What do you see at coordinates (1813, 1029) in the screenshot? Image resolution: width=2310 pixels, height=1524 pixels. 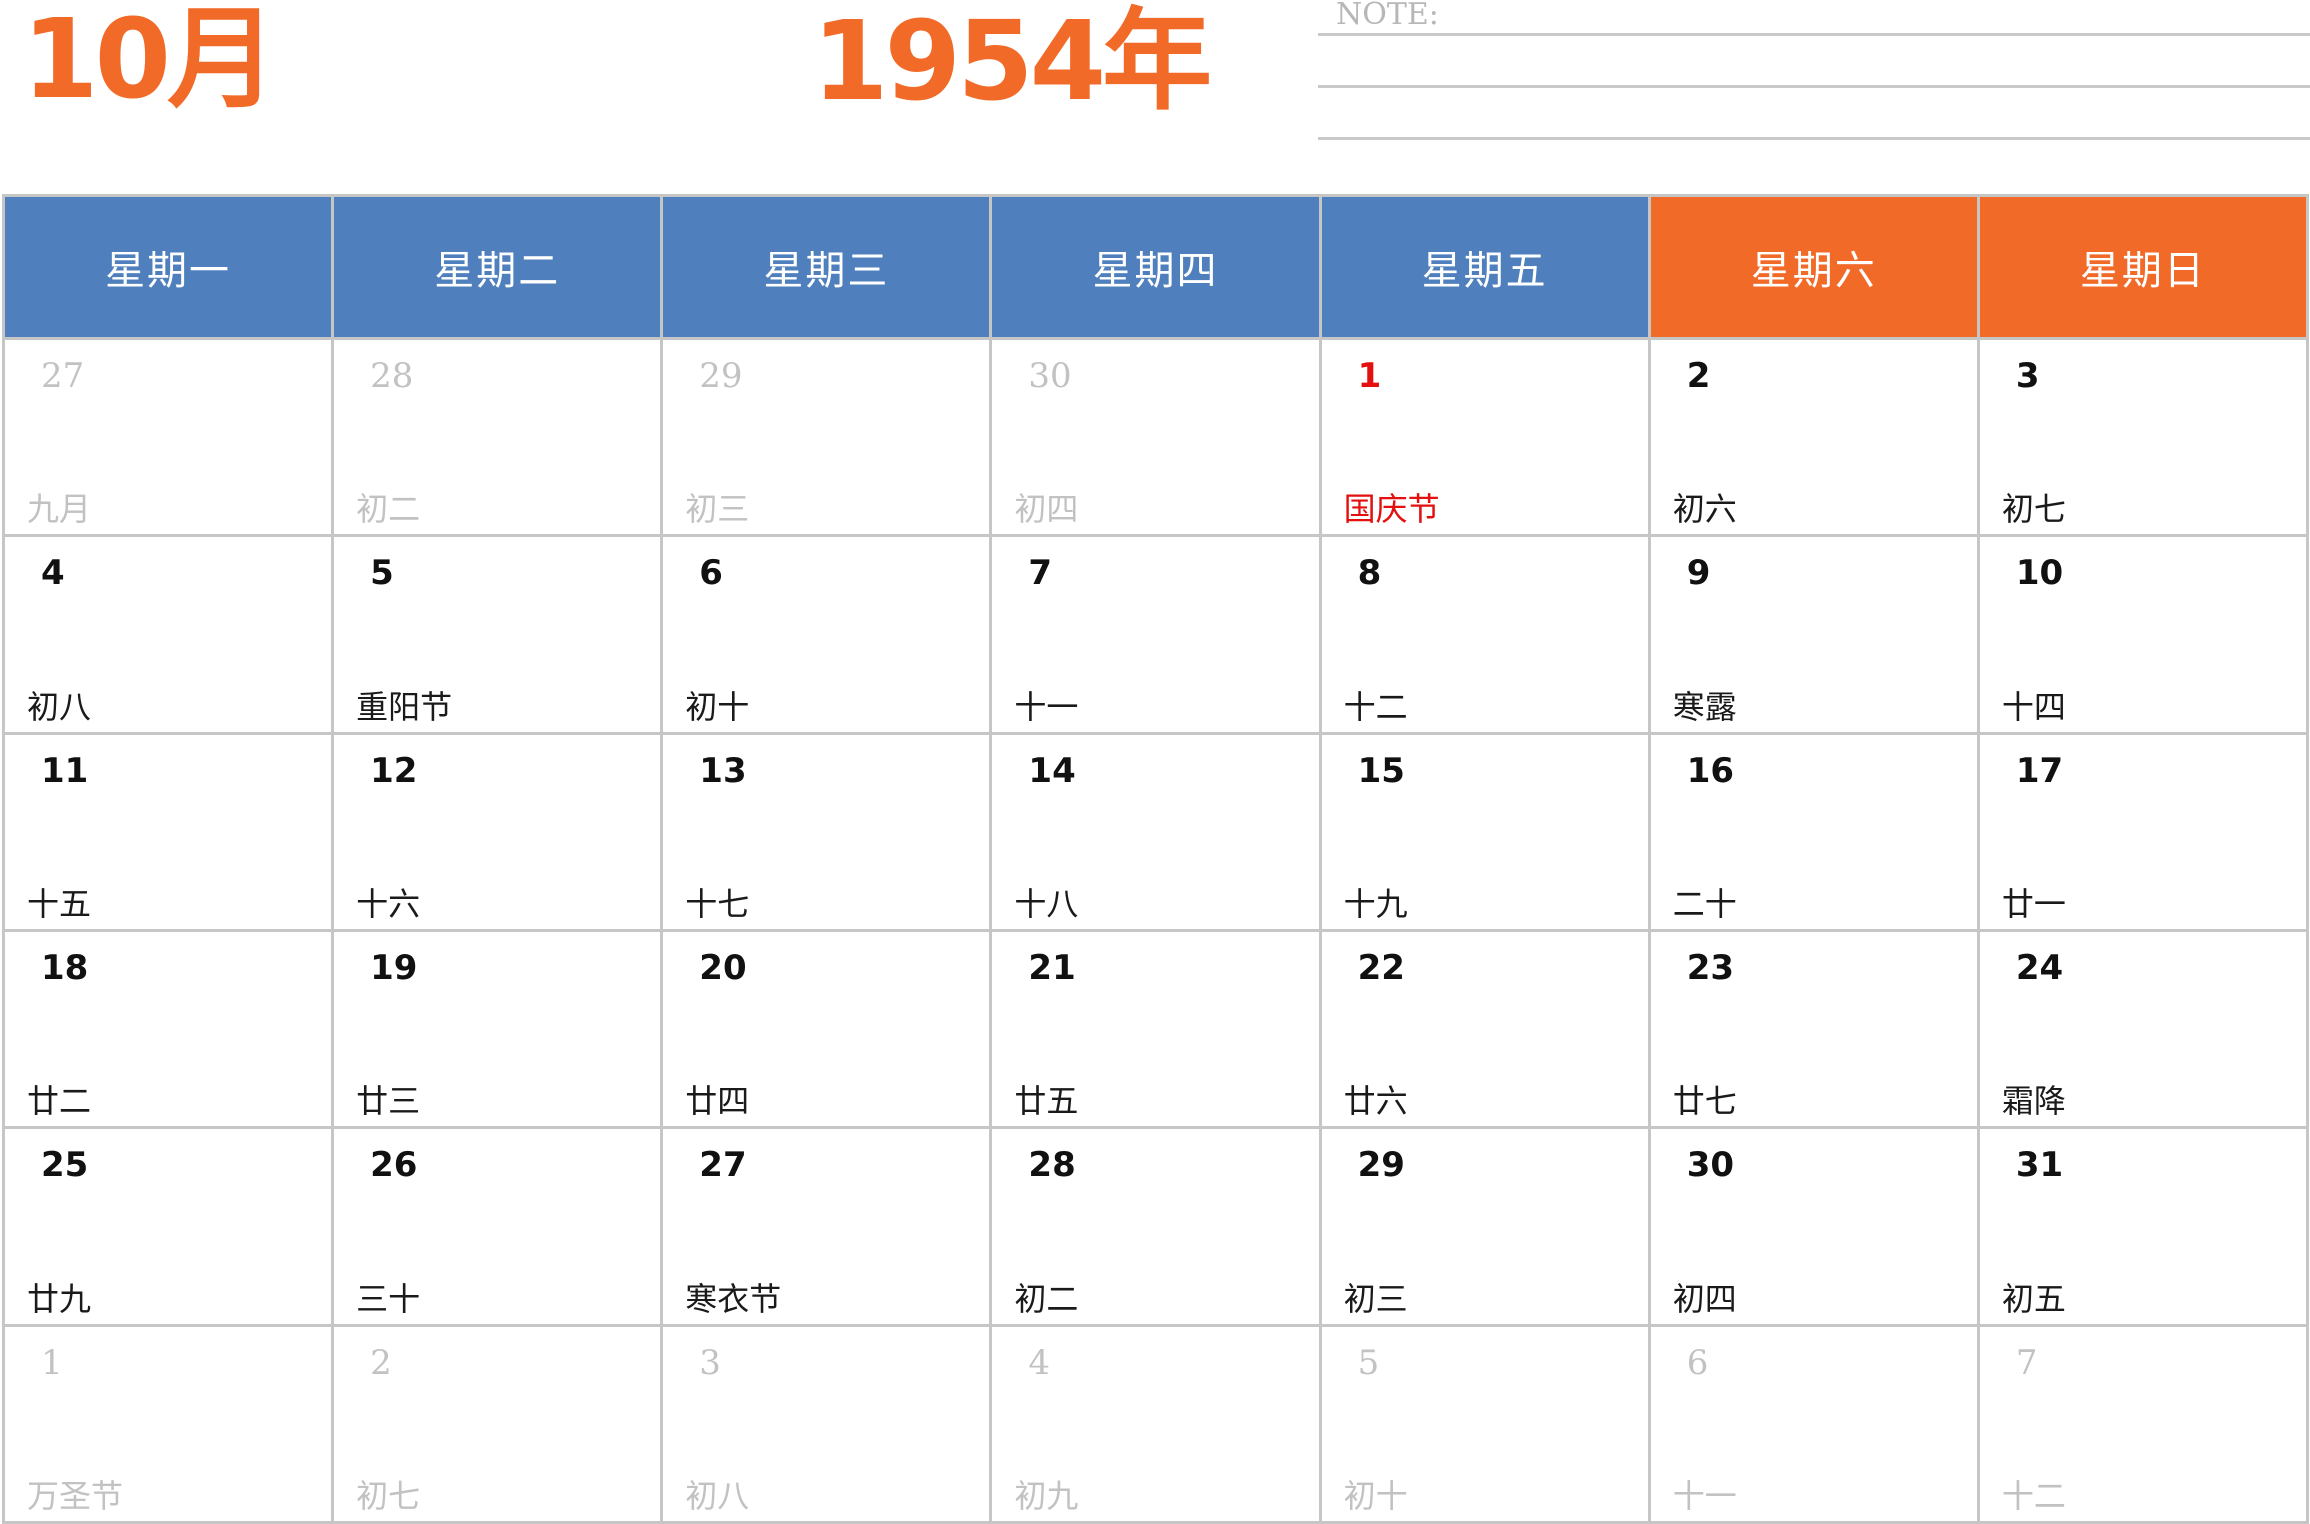 I see `day-cell: 23 廿七` at bounding box center [1813, 1029].